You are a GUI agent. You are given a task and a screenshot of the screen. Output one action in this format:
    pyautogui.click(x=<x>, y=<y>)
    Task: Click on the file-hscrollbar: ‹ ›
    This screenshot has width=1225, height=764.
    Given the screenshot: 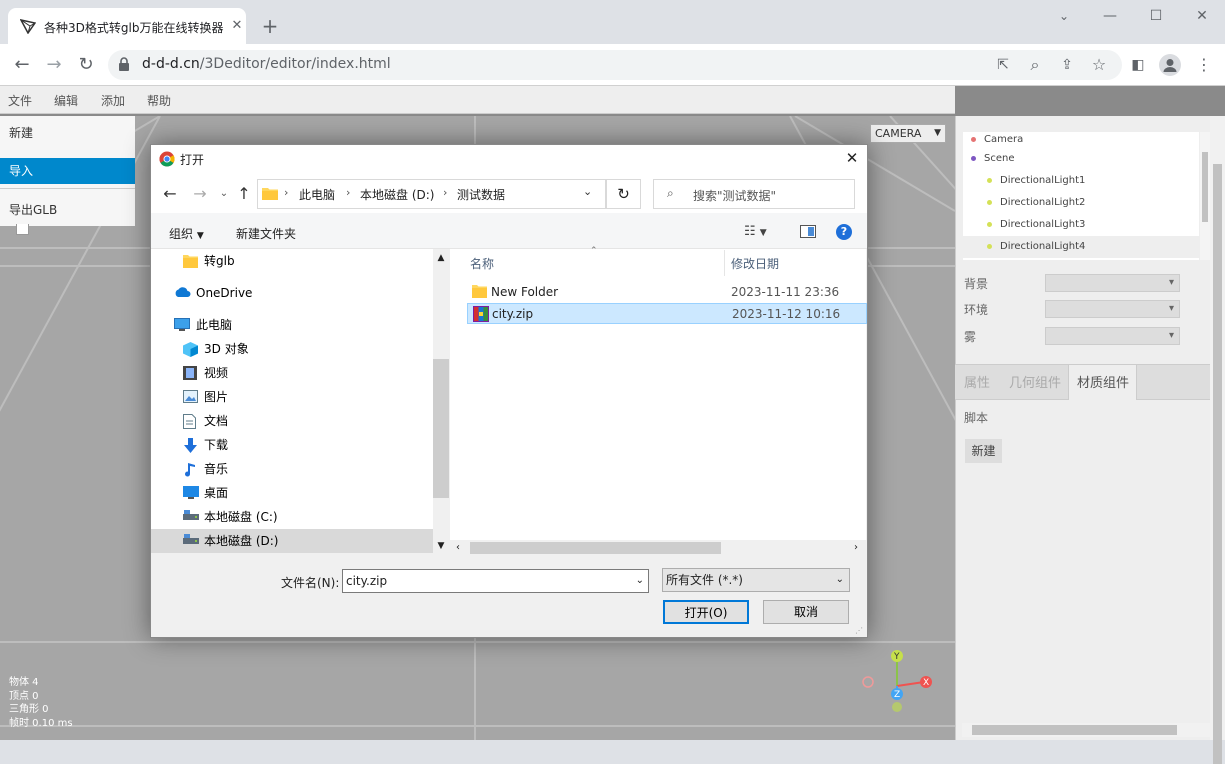 What is the action you would take?
    pyautogui.click(x=658, y=548)
    